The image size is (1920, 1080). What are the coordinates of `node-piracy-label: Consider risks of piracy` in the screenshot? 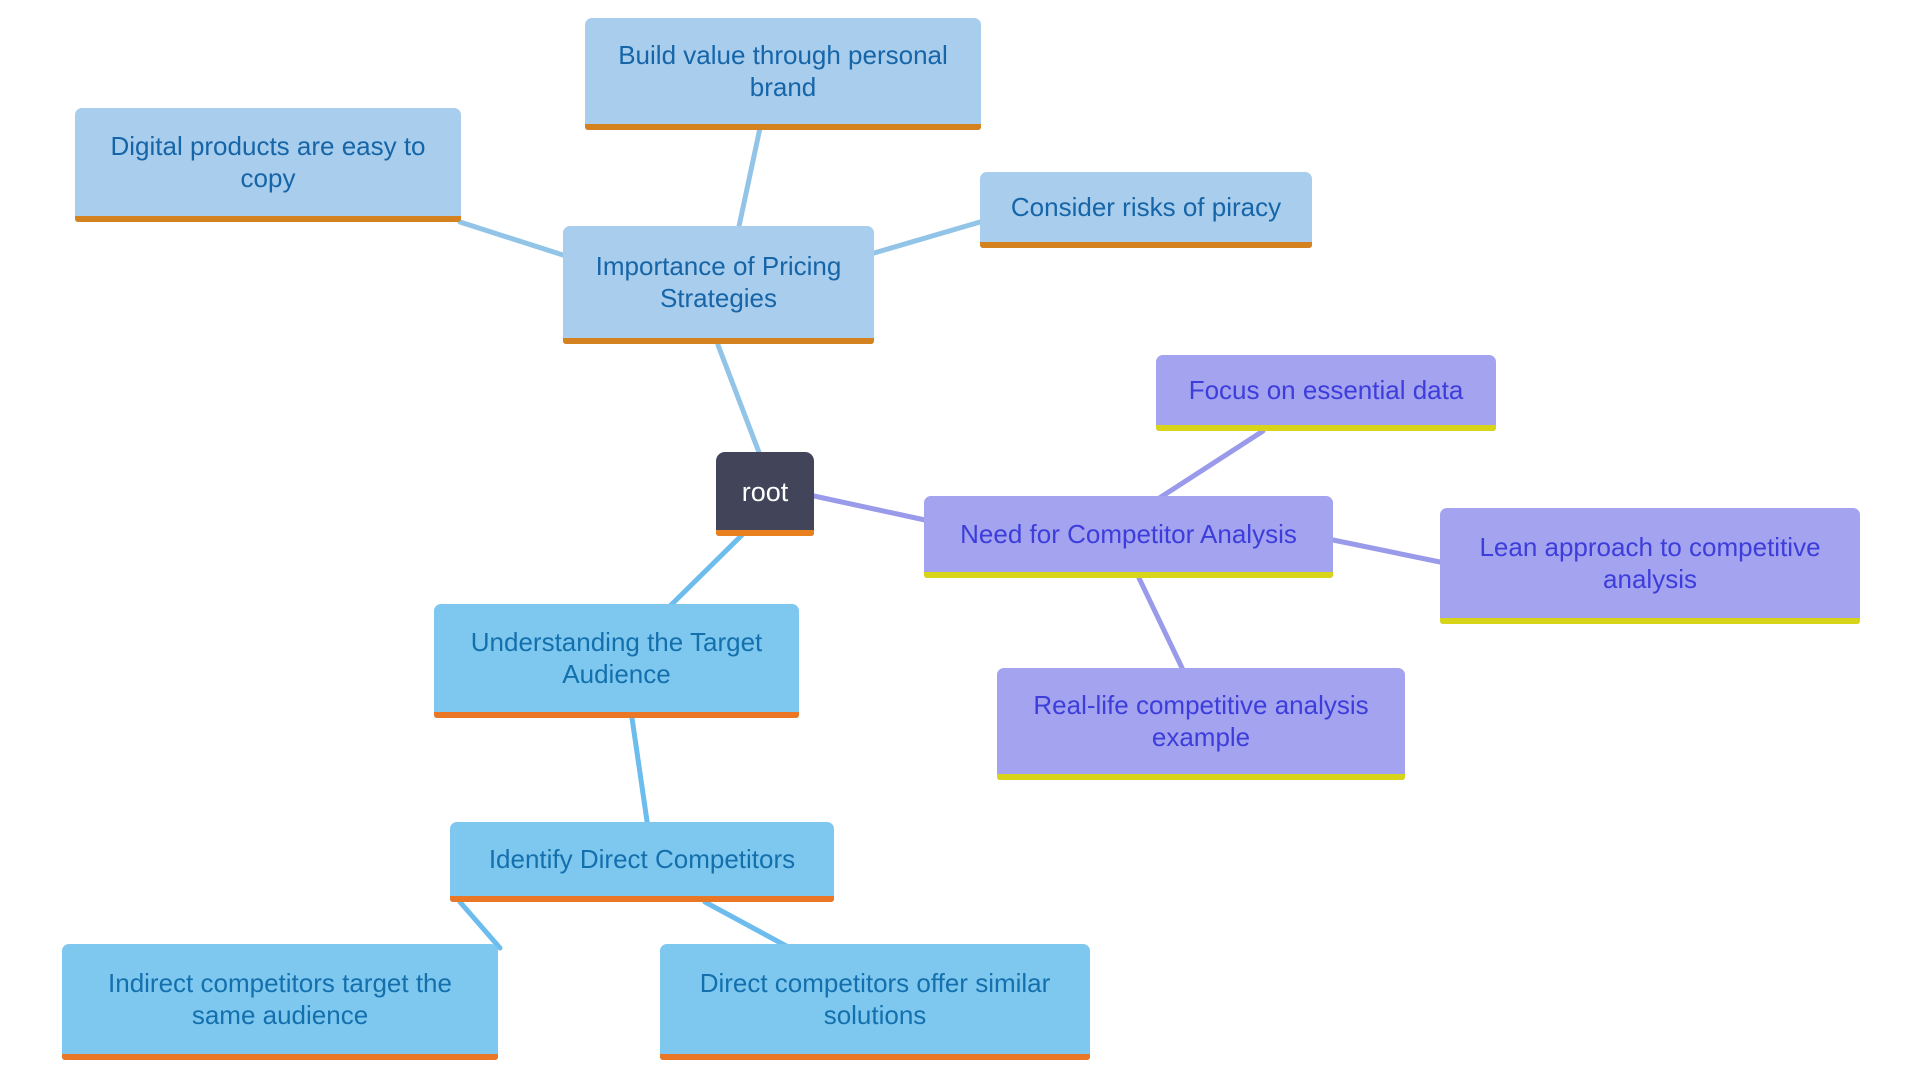 It's located at (1146, 207).